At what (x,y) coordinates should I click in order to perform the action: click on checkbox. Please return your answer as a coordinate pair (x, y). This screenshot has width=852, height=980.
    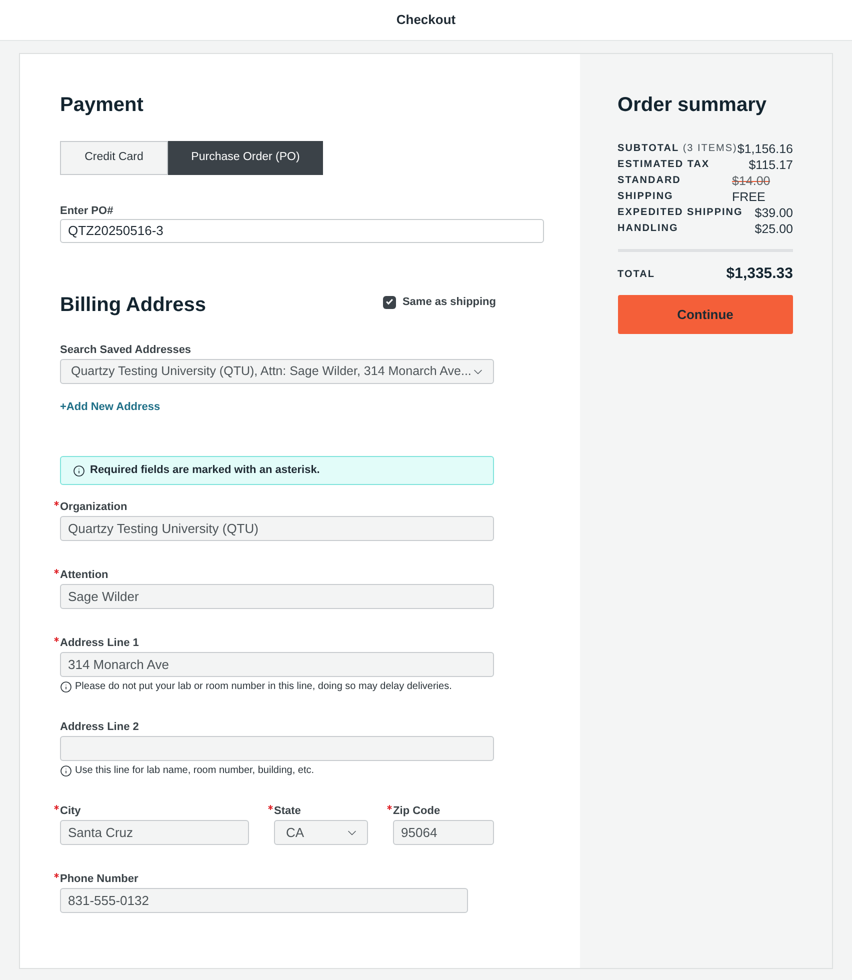
    Looking at the image, I should click on (389, 302).